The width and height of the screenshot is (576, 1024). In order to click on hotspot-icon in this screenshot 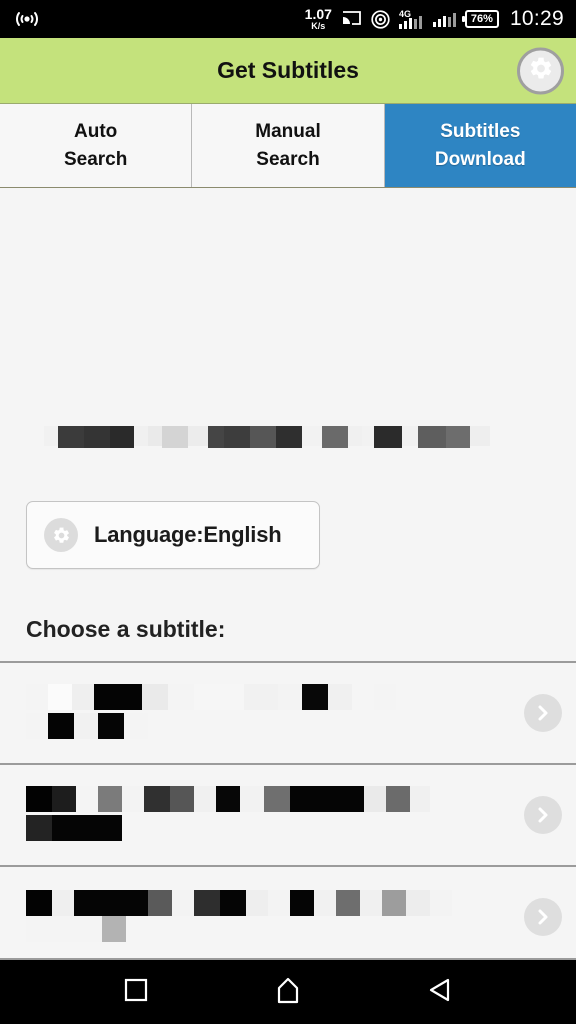, I will do `click(380, 19)`.